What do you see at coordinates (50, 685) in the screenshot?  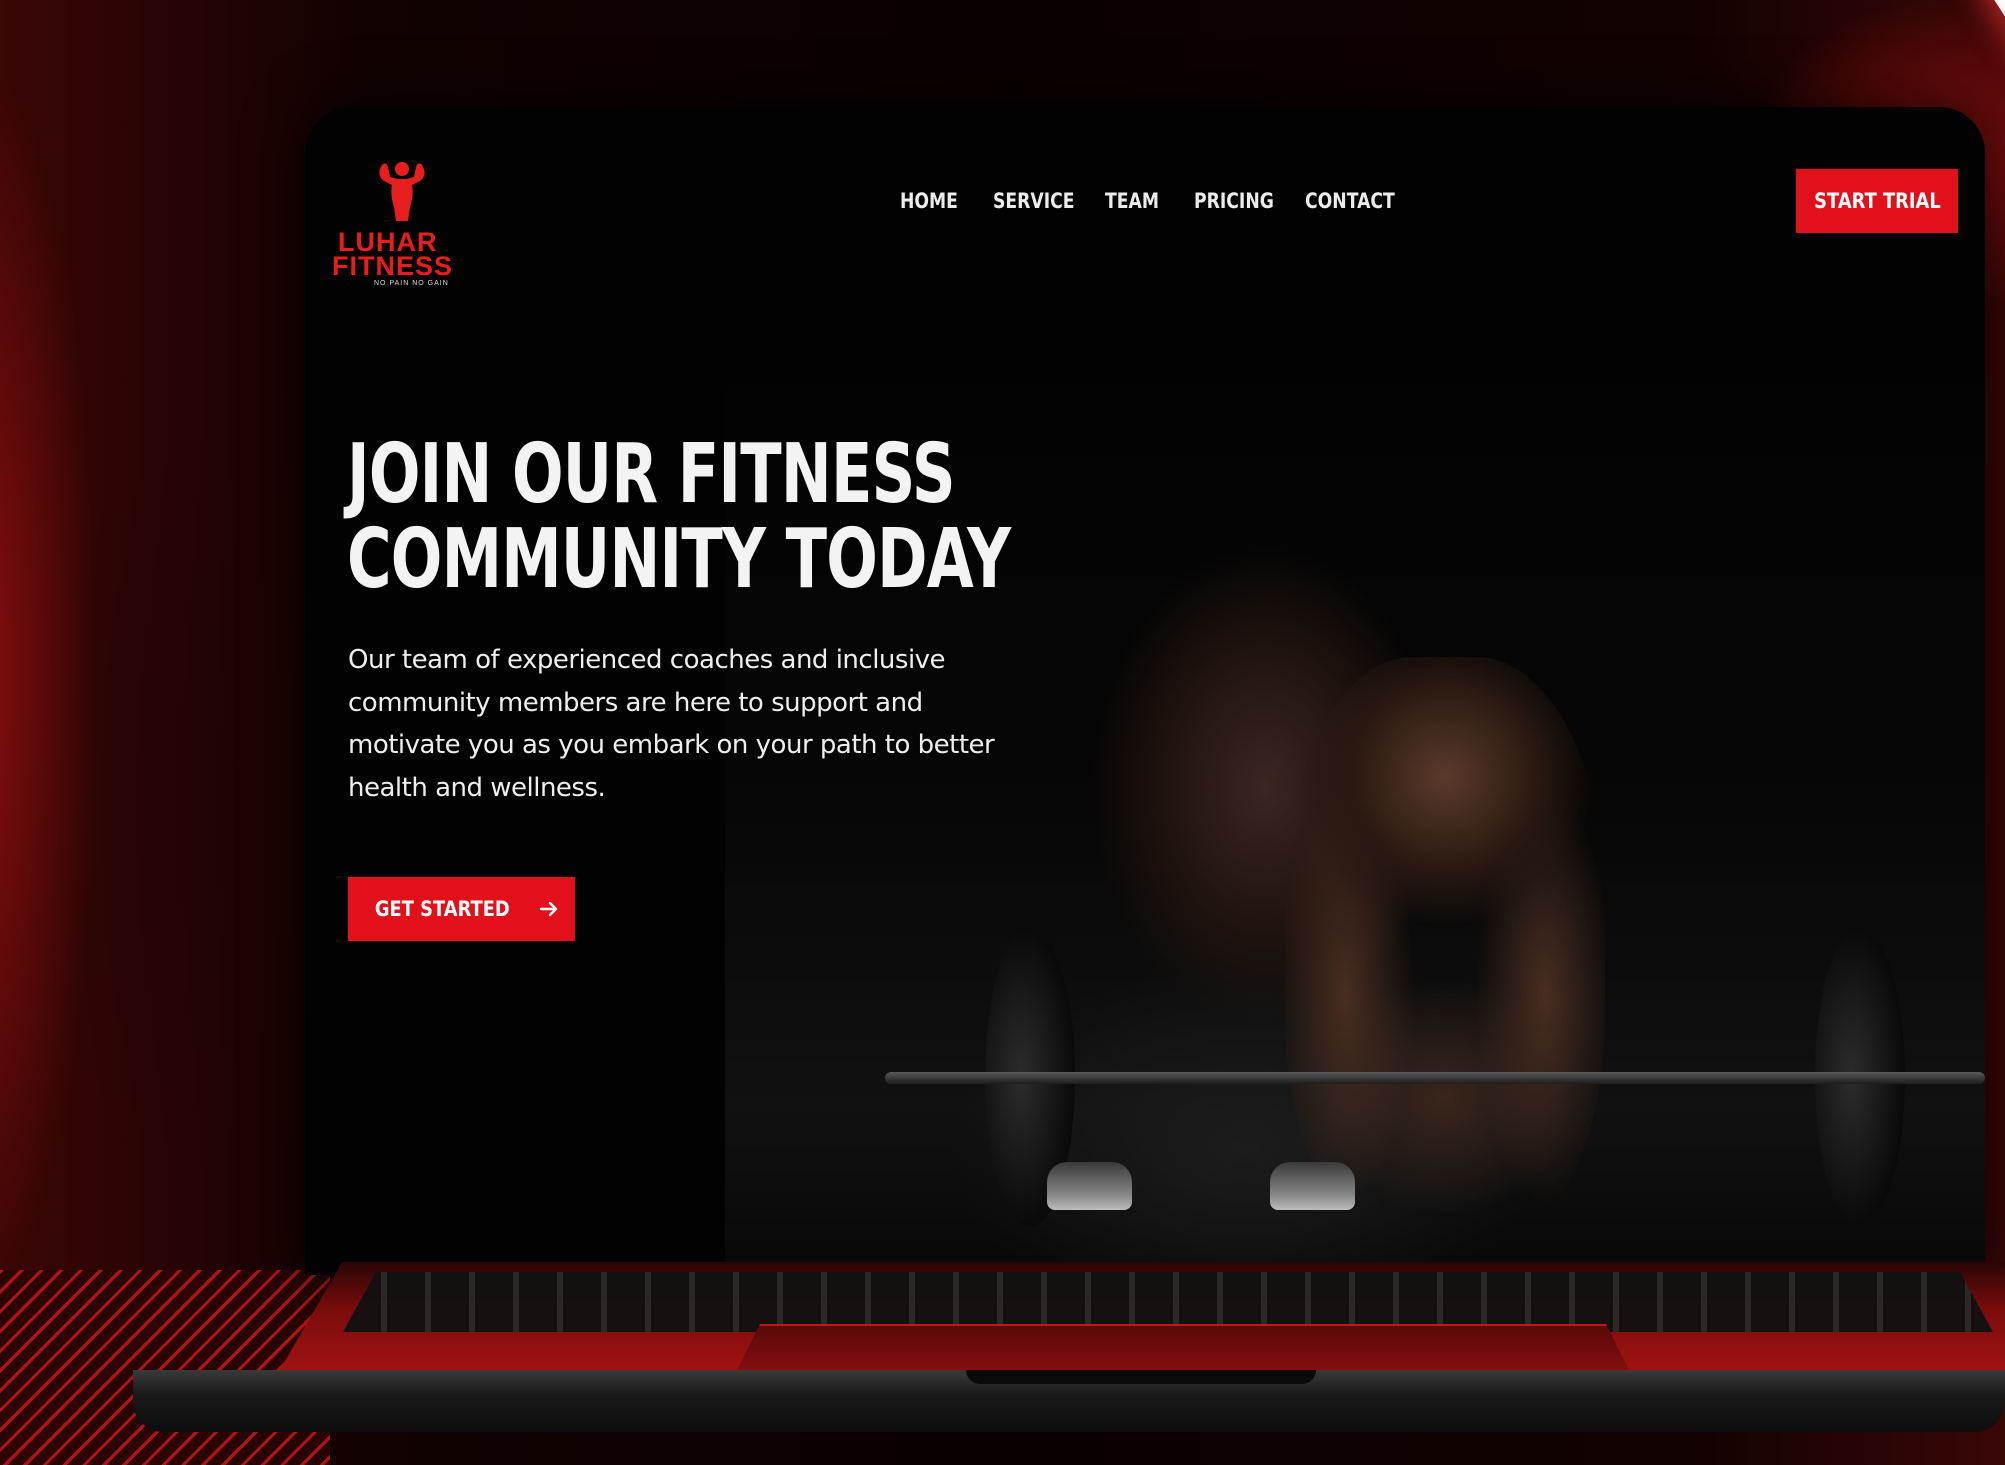 I see `red-glow-left` at bounding box center [50, 685].